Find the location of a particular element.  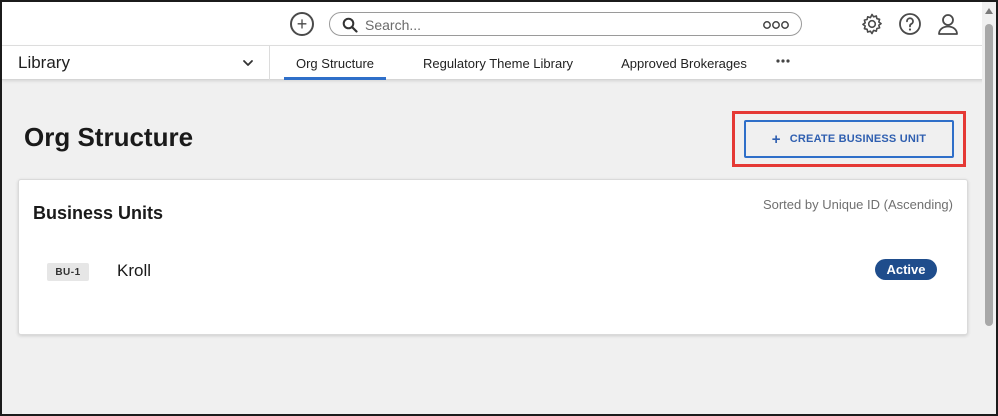

create-business-unit-button: + CREATE BUSINESS UNIT is located at coordinates (849, 139).